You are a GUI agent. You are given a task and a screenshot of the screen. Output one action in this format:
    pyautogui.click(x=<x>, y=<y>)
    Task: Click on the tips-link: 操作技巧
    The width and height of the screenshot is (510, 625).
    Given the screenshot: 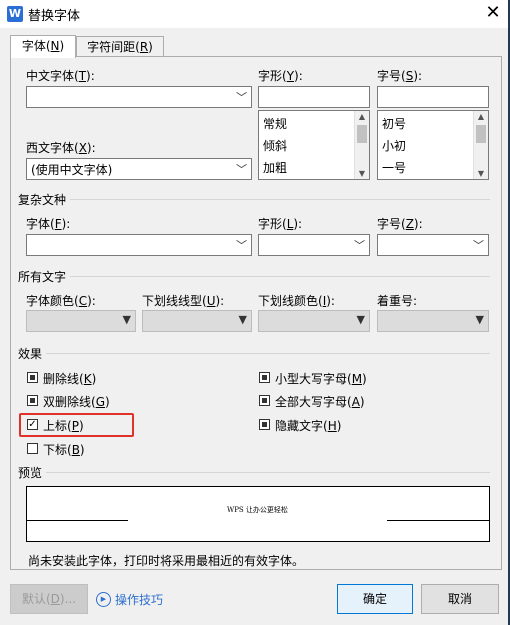 What is the action you would take?
    pyautogui.click(x=139, y=599)
    